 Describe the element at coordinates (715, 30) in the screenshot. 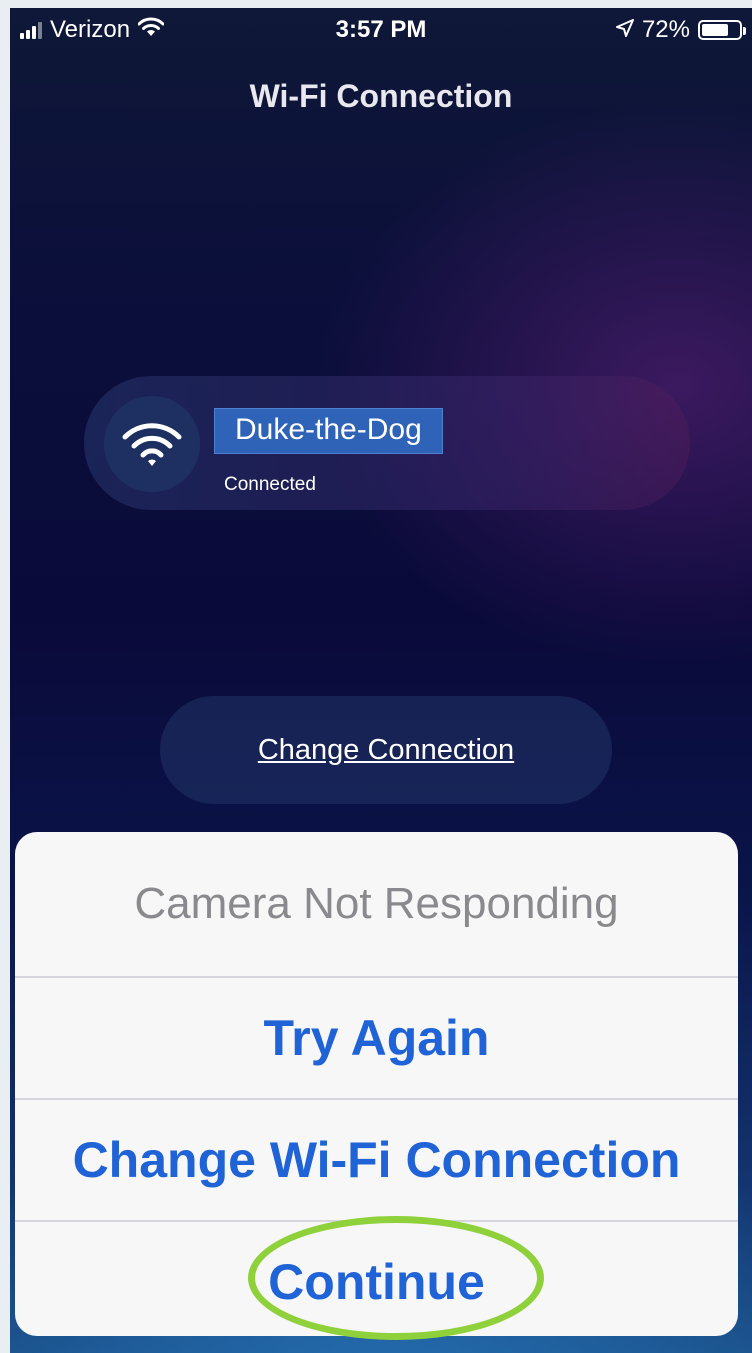

I see `battery-fill` at that location.